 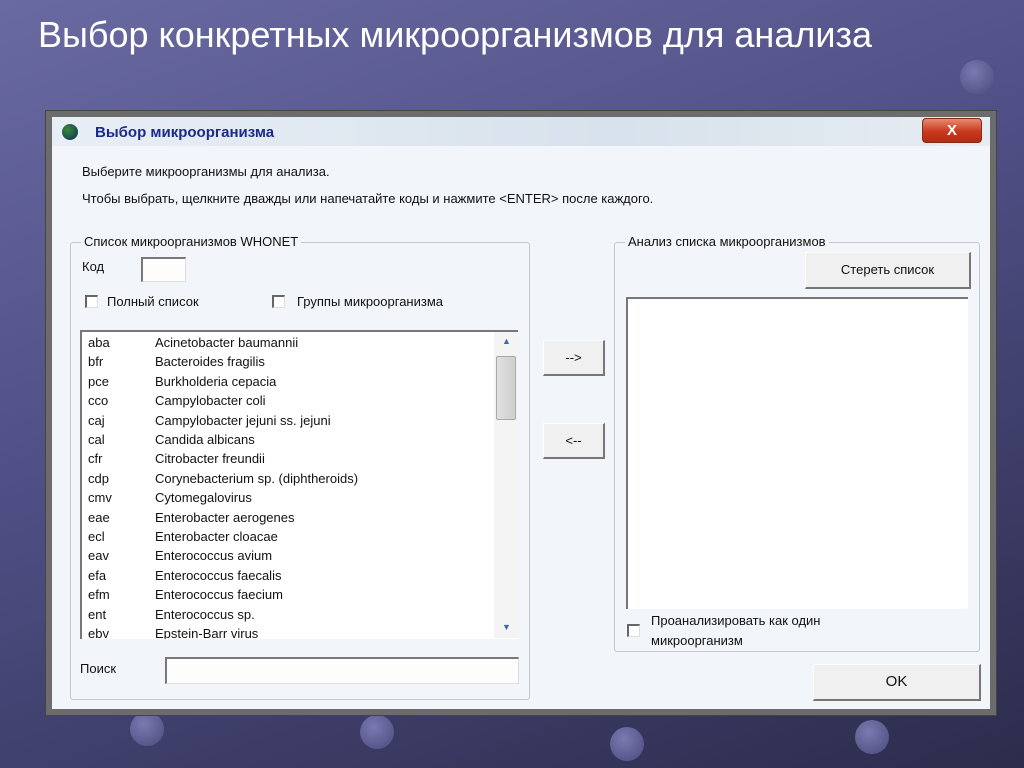 What do you see at coordinates (506, 627) in the screenshot?
I see `scroll-down-icon: ▼` at bounding box center [506, 627].